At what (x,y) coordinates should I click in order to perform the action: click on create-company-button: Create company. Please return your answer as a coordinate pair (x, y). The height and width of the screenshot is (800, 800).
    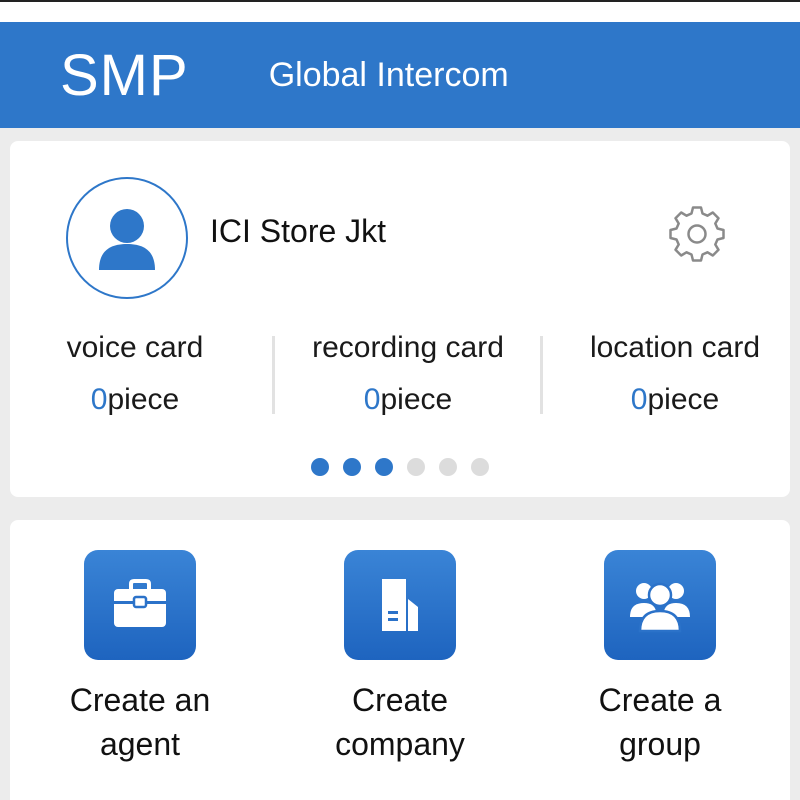
    Looking at the image, I should click on (400, 658).